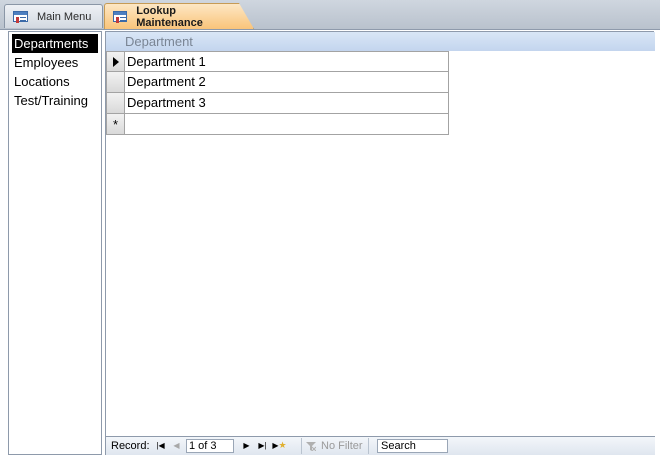 This screenshot has height=461, width=660. Describe the element at coordinates (412, 446) in the screenshot. I see `search-input: Search` at that location.